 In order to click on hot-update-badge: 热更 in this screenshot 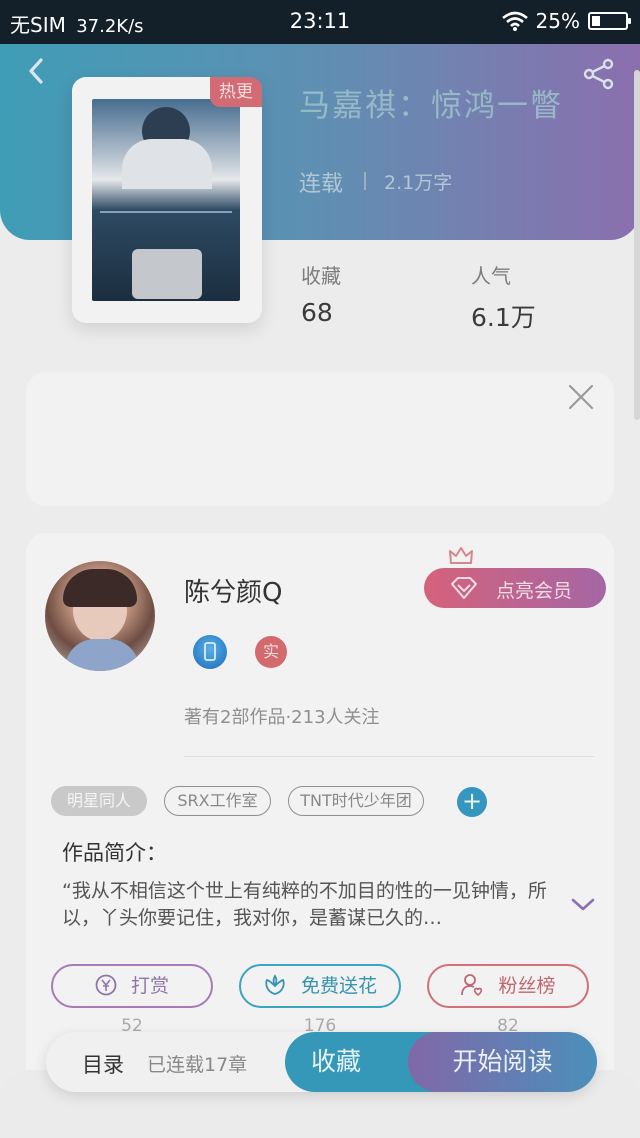, I will do `click(236, 92)`.